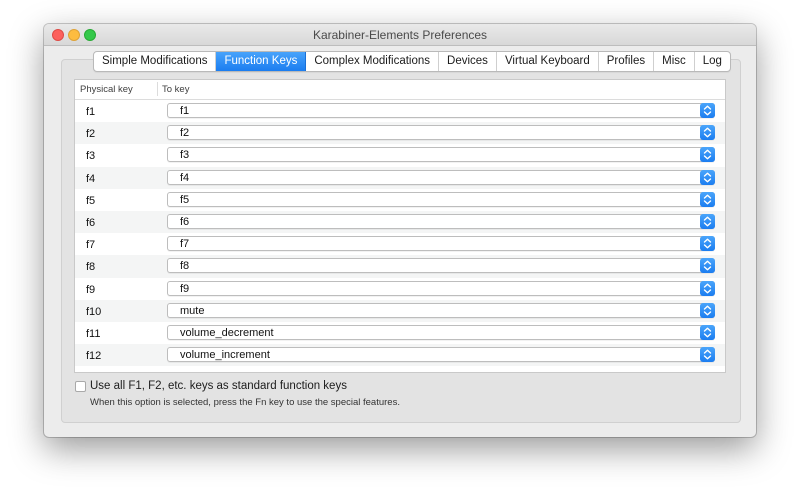 Image resolution: width=800 pixels, height=501 pixels. I want to click on to-key-value: f6, so click(185, 221).